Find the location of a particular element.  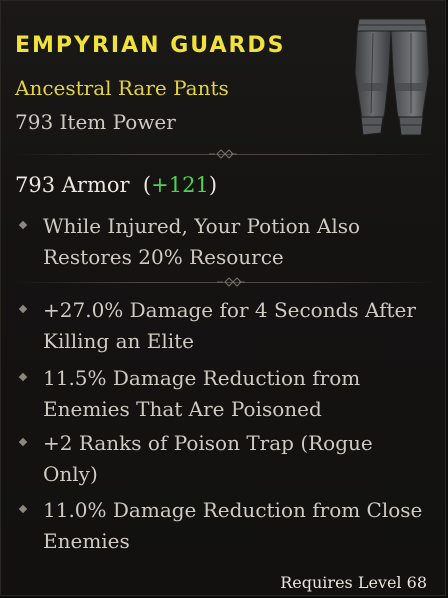

item-rarity-type: Ancestral Rare Pants is located at coordinates (122, 88).